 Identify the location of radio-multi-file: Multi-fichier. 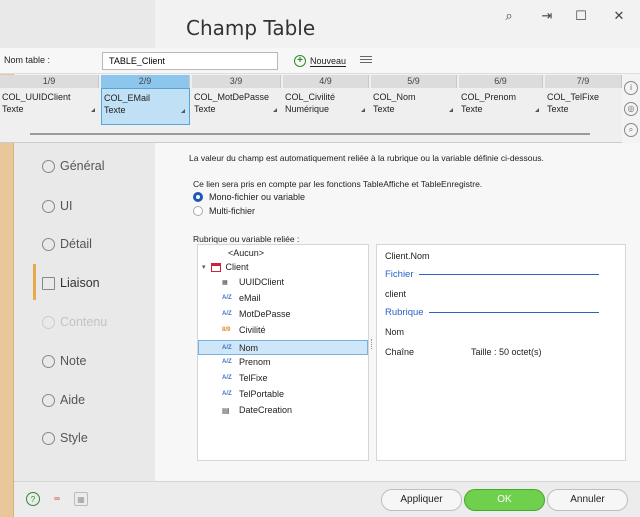
(224, 211).